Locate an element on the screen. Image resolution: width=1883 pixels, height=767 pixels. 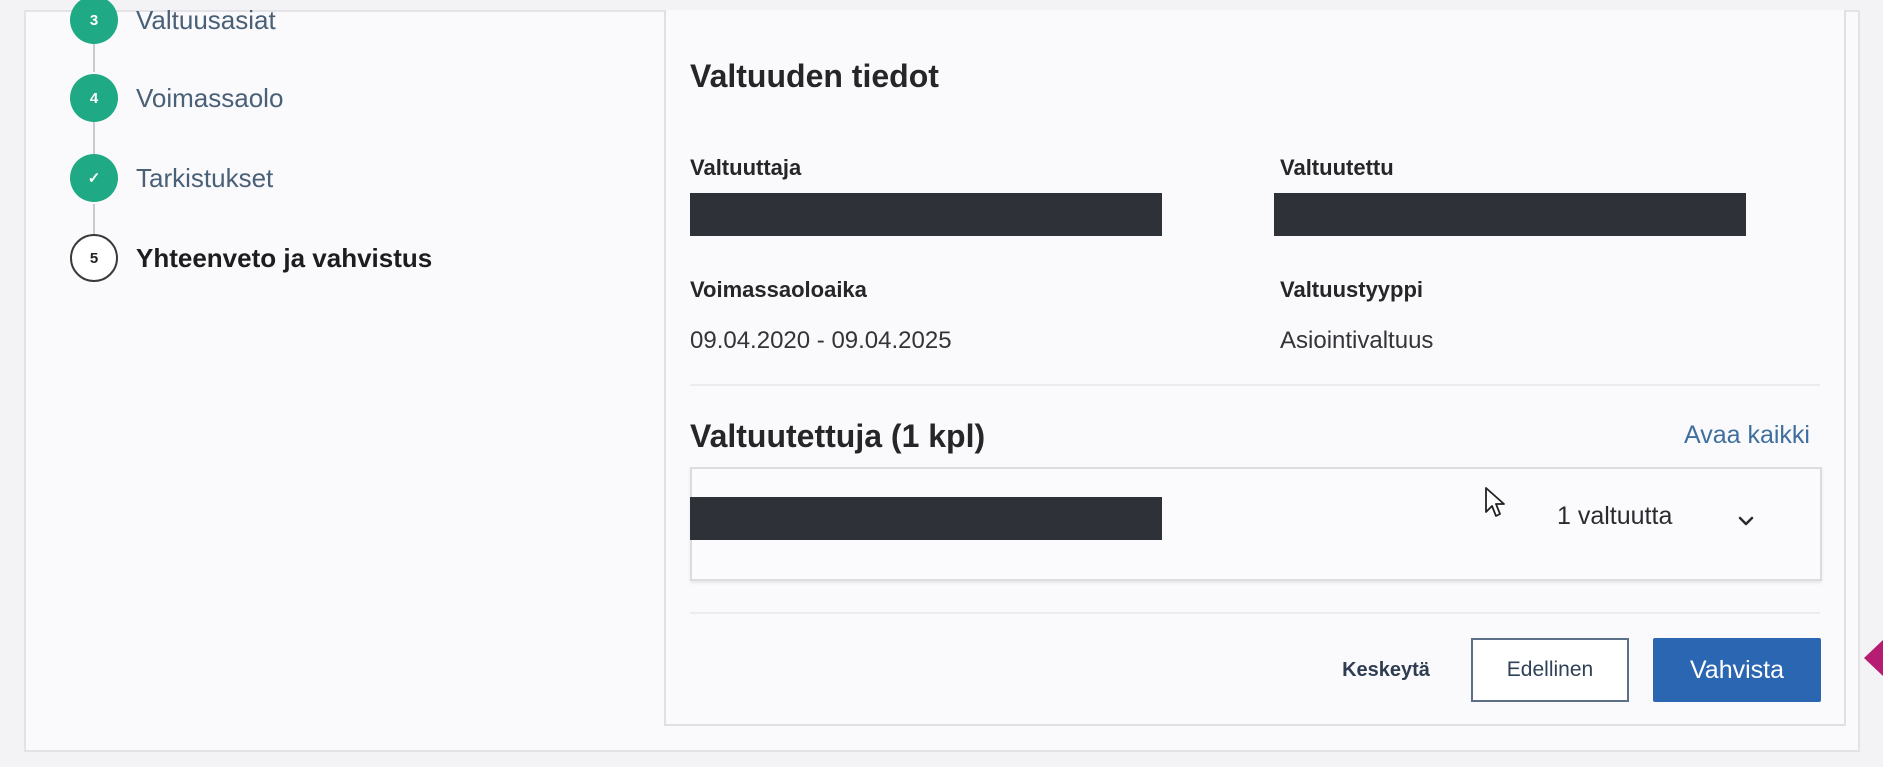
step-number-3: 3 is located at coordinates (94, 22).